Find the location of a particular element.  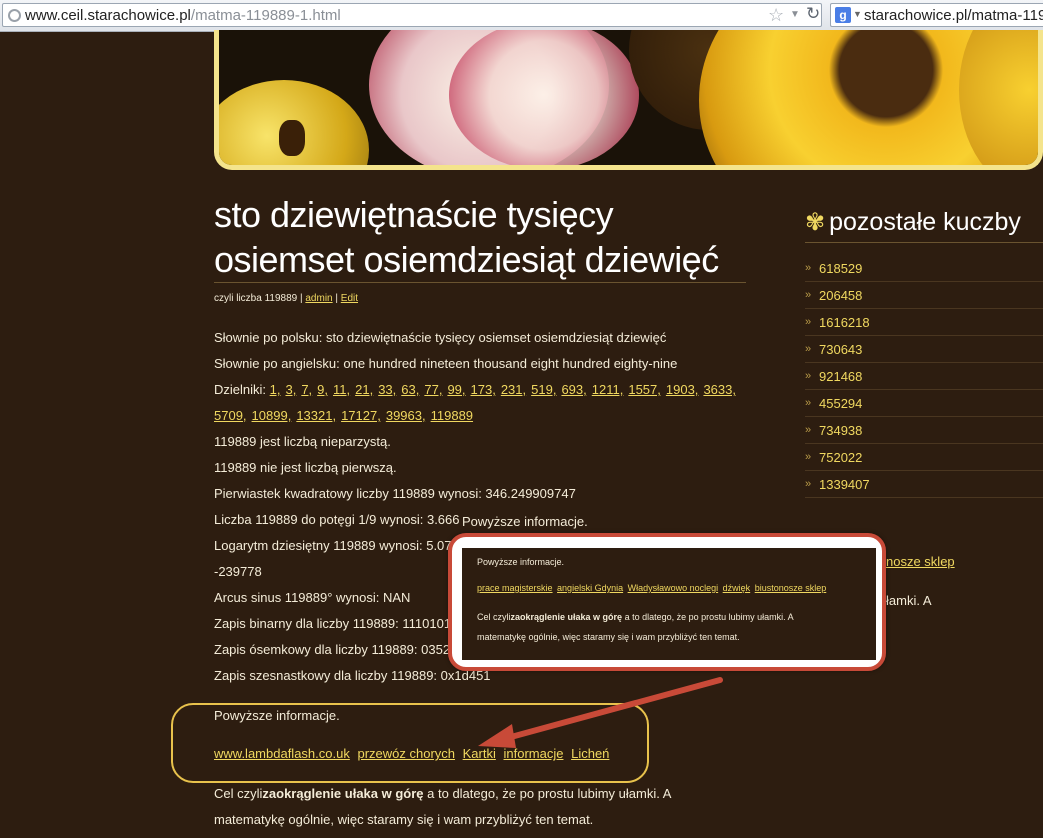

search-text: starachowice.pl/matma-119 is located at coordinates (953, 15).